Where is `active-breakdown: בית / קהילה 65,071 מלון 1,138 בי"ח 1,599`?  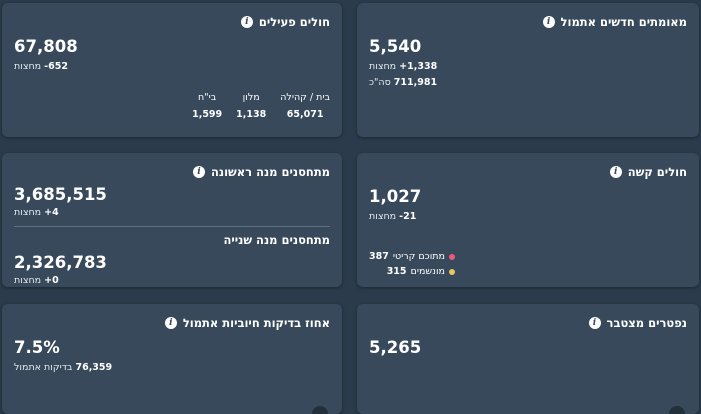
active-breakdown: בית / קהילה 65,071 מלון 1,138 בי"ח 1,599 is located at coordinates (172, 106).